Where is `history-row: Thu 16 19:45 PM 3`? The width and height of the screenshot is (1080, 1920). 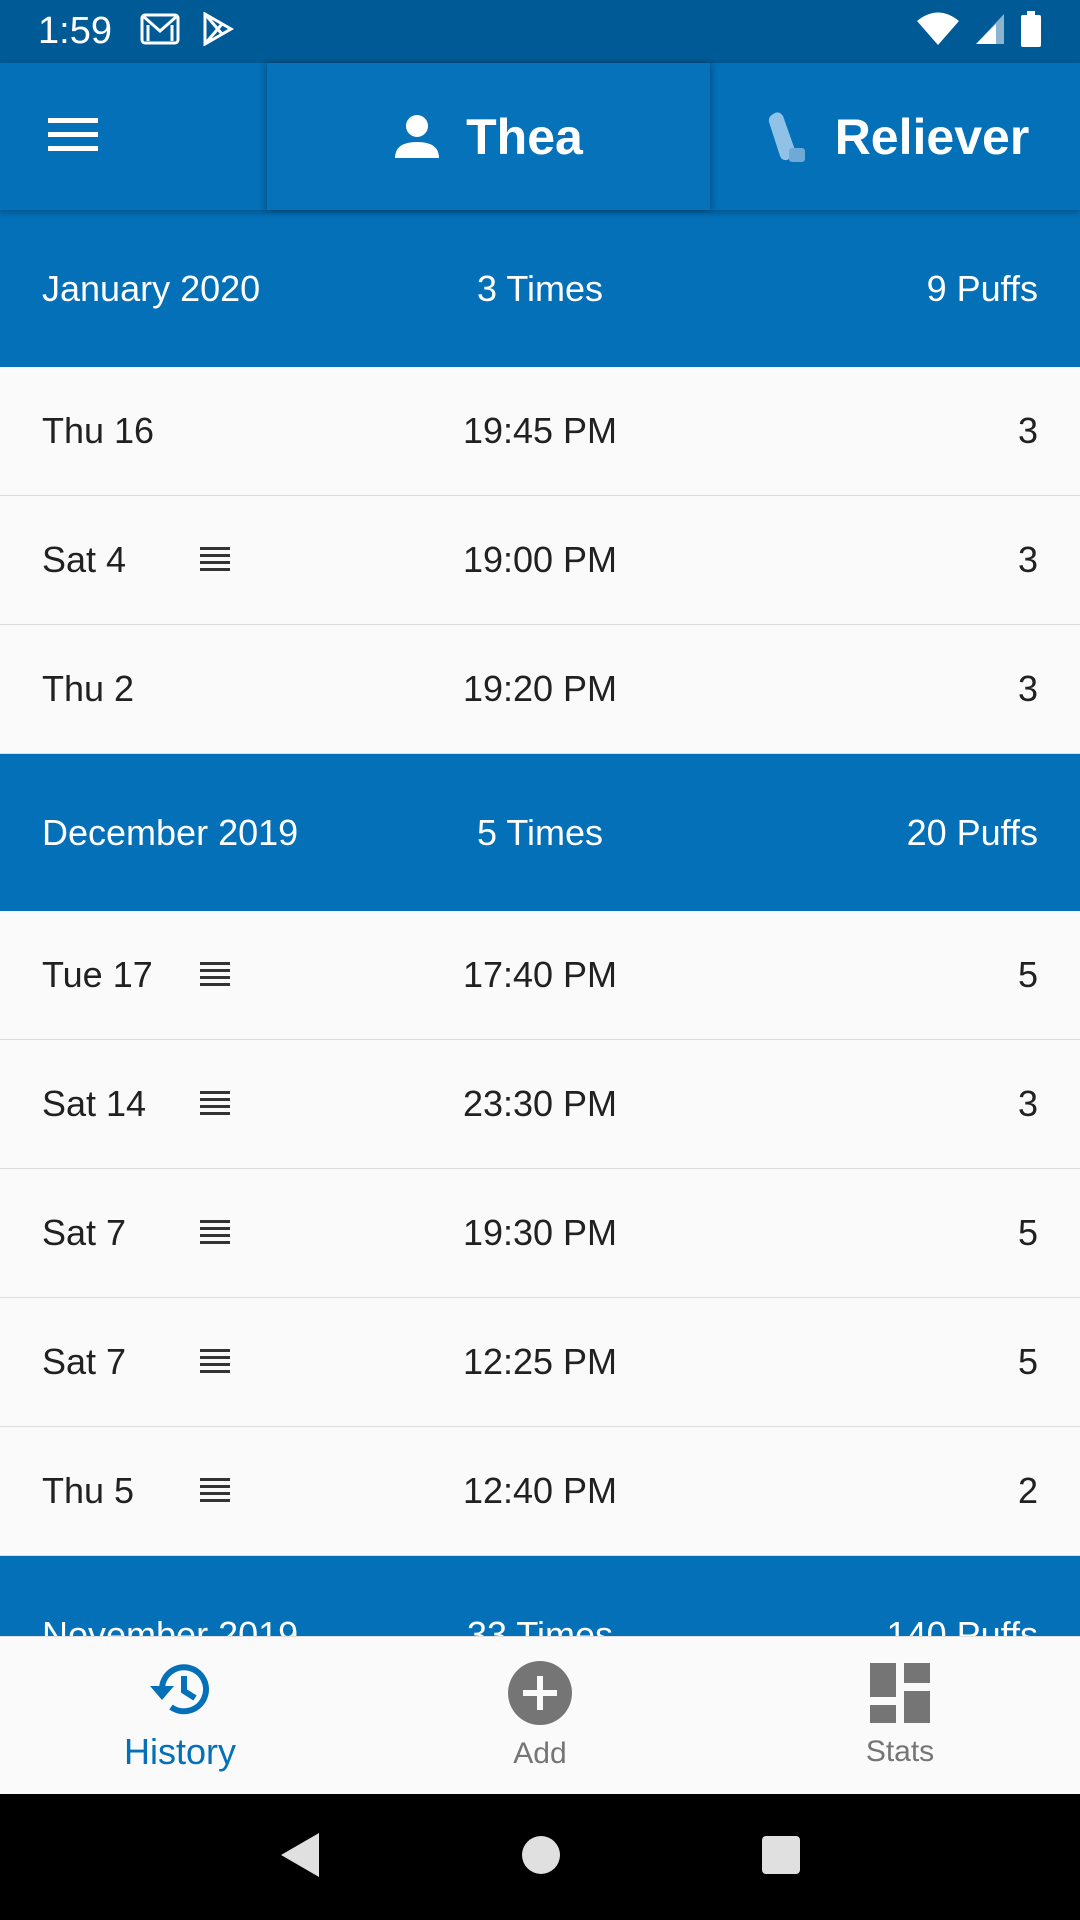
history-row: Thu 16 19:45 PM 3 is located at coordinates (540, 431).